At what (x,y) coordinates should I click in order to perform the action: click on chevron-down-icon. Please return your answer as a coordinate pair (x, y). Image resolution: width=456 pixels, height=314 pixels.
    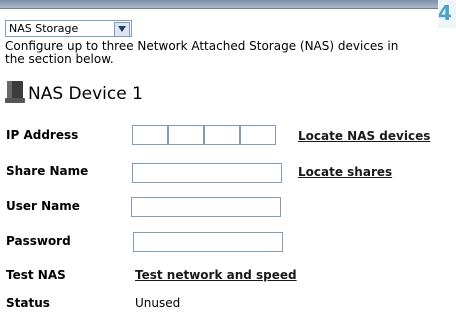
    Looking at the image, I should click on (122, 29).